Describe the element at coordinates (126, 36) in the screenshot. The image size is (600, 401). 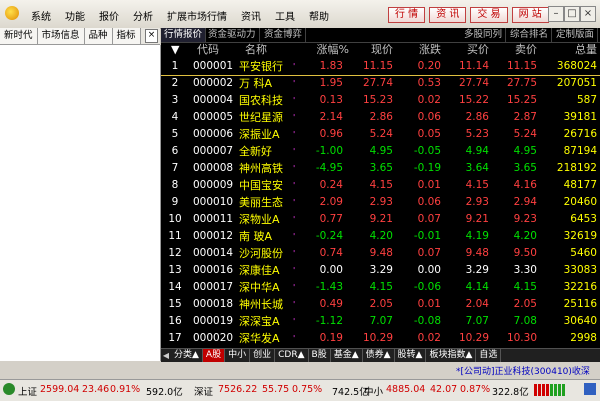
I see `tab-indicator: 指标` at that location.